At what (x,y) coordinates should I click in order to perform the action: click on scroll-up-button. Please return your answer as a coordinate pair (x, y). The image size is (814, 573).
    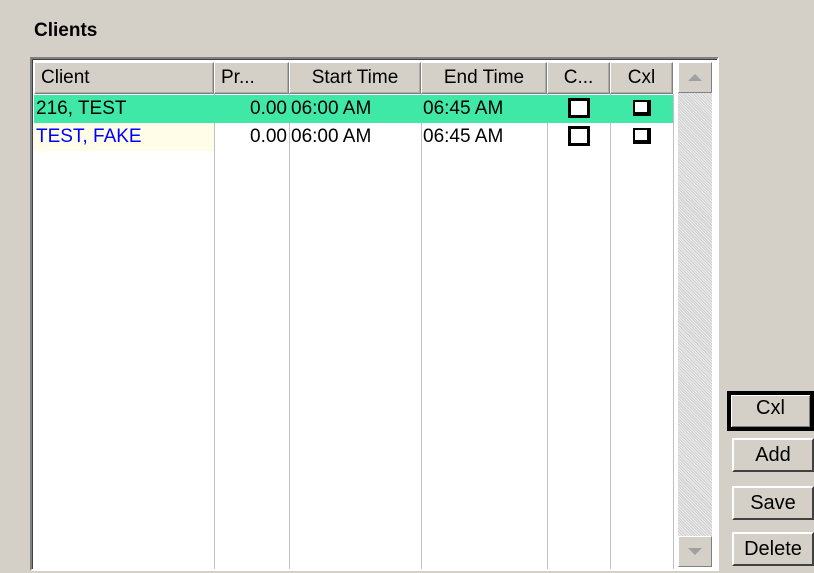
    Looking at the image, I should click on (695, 77).